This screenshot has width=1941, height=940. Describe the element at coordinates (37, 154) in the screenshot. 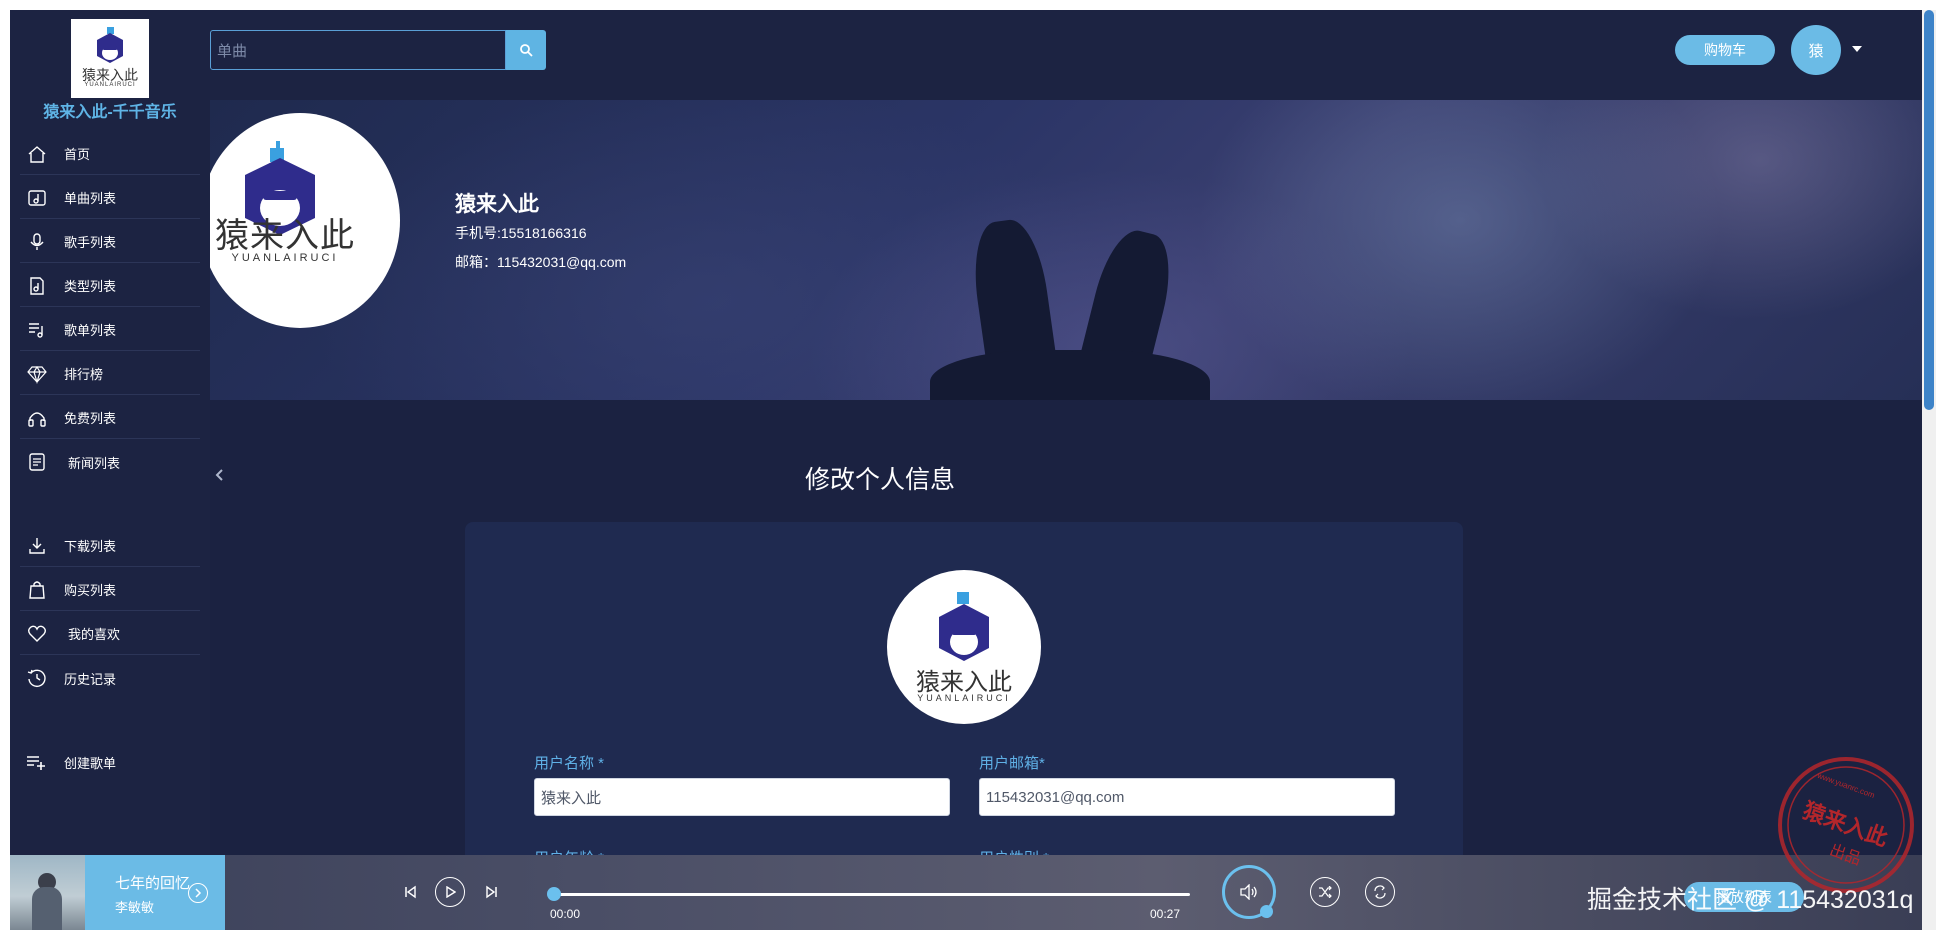

I see `home-icon` at that location.